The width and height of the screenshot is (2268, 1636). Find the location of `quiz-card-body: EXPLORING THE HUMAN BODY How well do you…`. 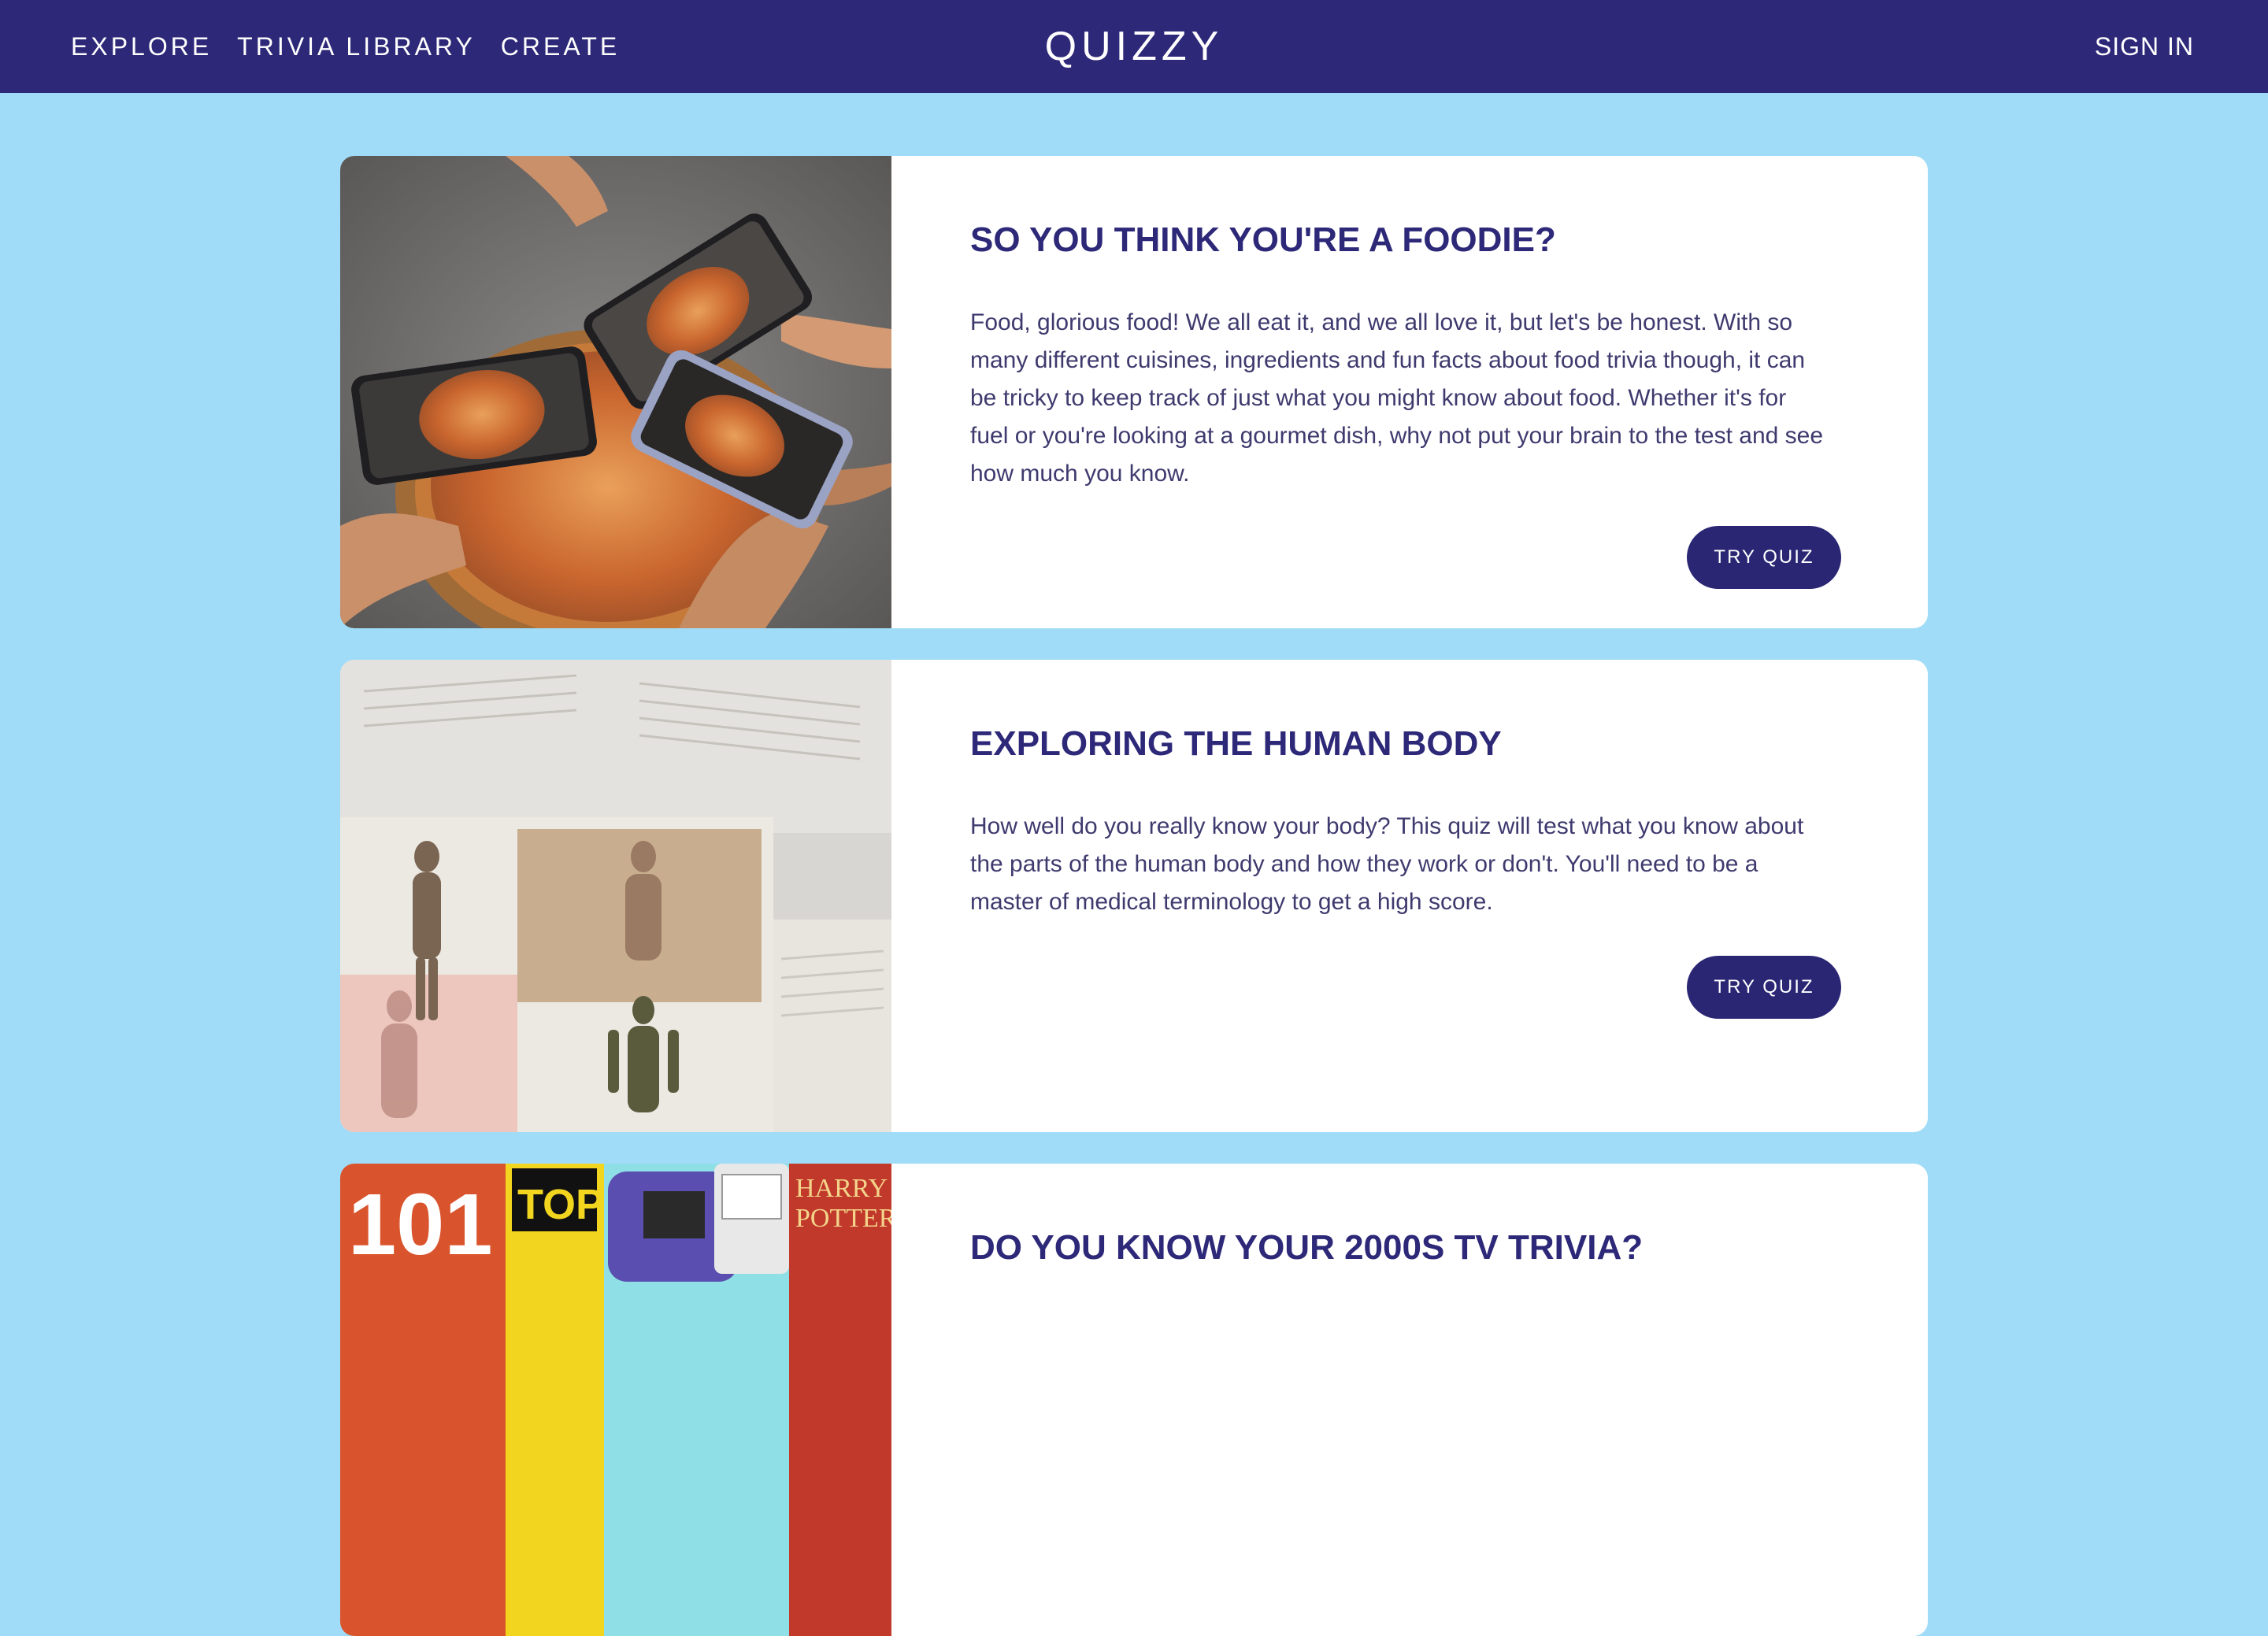

quiz-card-body: EXPLORING THE HUMAN BODY How well do you… is located at coordinates (1409, 896).